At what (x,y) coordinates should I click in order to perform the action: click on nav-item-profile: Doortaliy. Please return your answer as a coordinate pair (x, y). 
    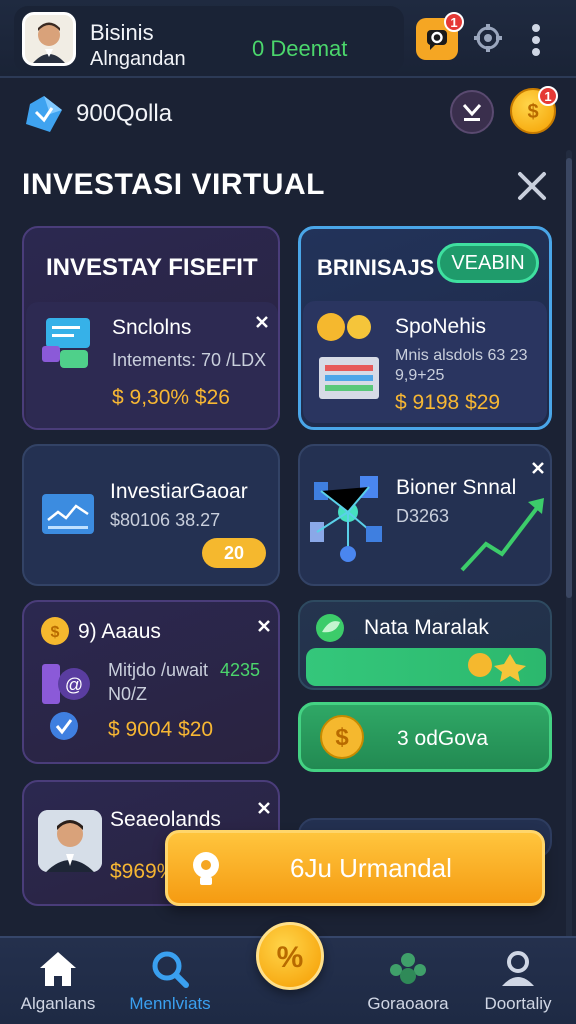
    Looking at the image, I should click on (518, 981).